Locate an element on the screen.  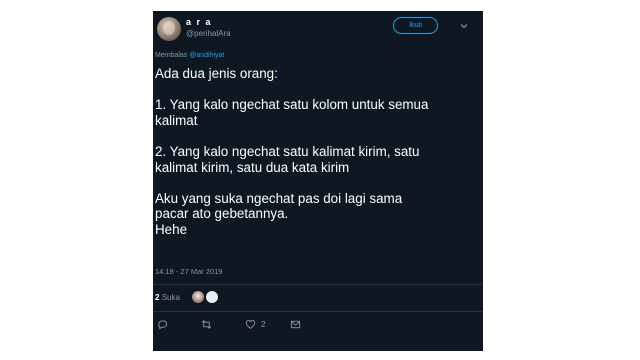
heart-icon is located at coordinates (250, 324).